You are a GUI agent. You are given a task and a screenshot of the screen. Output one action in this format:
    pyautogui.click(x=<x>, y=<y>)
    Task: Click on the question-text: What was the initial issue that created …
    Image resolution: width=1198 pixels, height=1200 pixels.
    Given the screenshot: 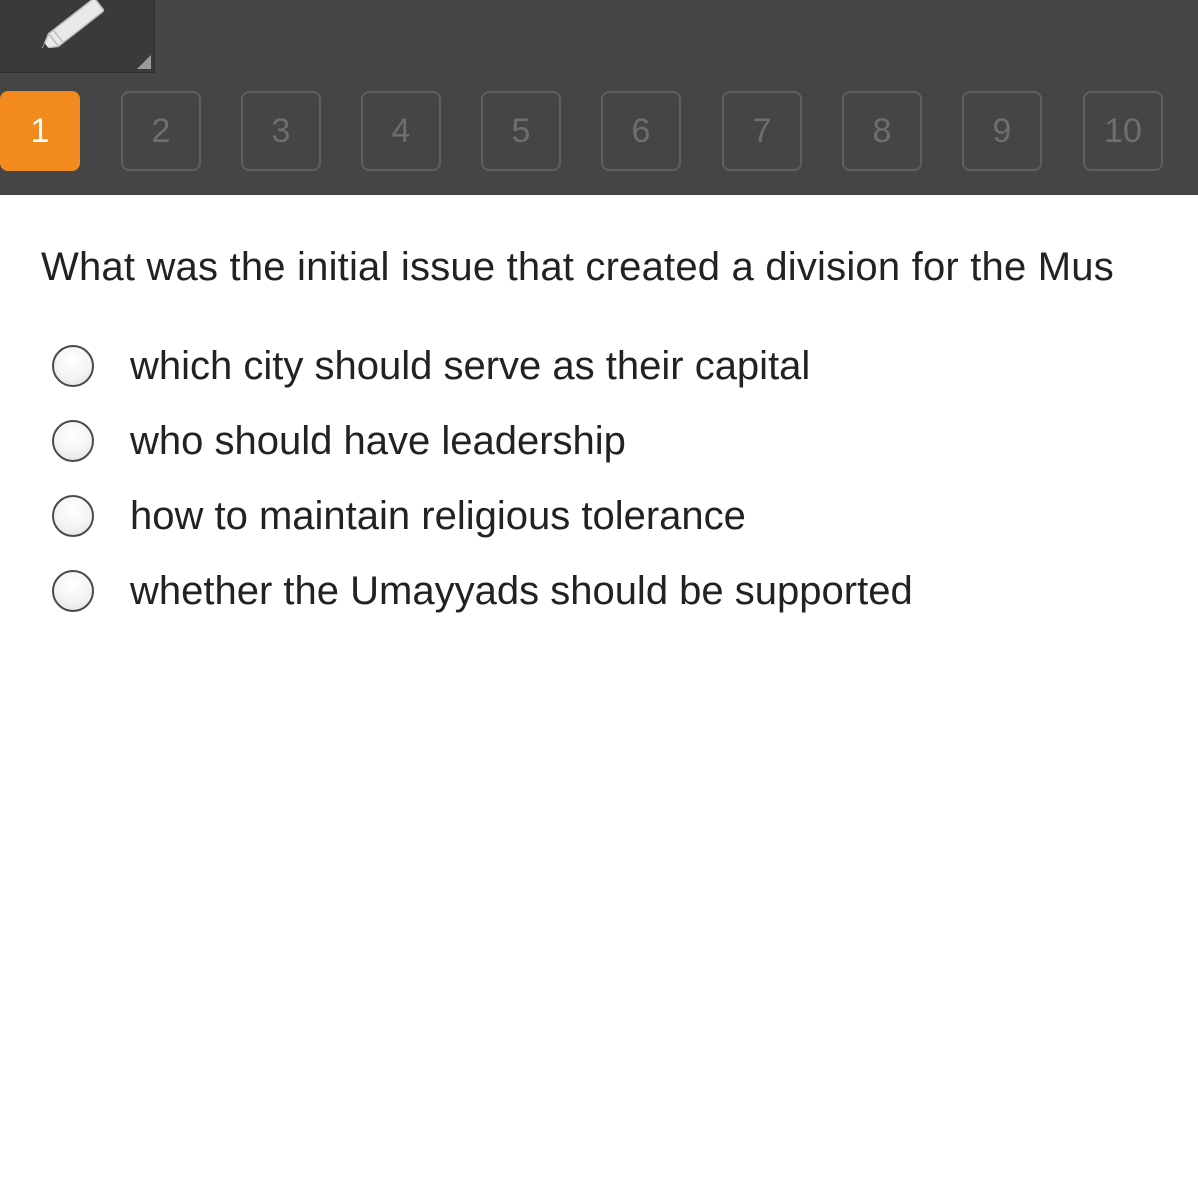 What is the action you would take?
    pyautogui.click(x=577, y=267)
    